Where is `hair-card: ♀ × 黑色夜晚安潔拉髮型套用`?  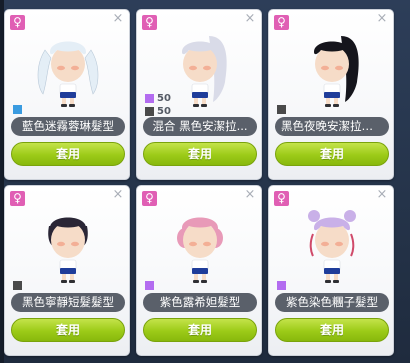
hair-card: ♀ × 黑色夜晚安潔拉髮型套用 is located at coordinates (331, 94).